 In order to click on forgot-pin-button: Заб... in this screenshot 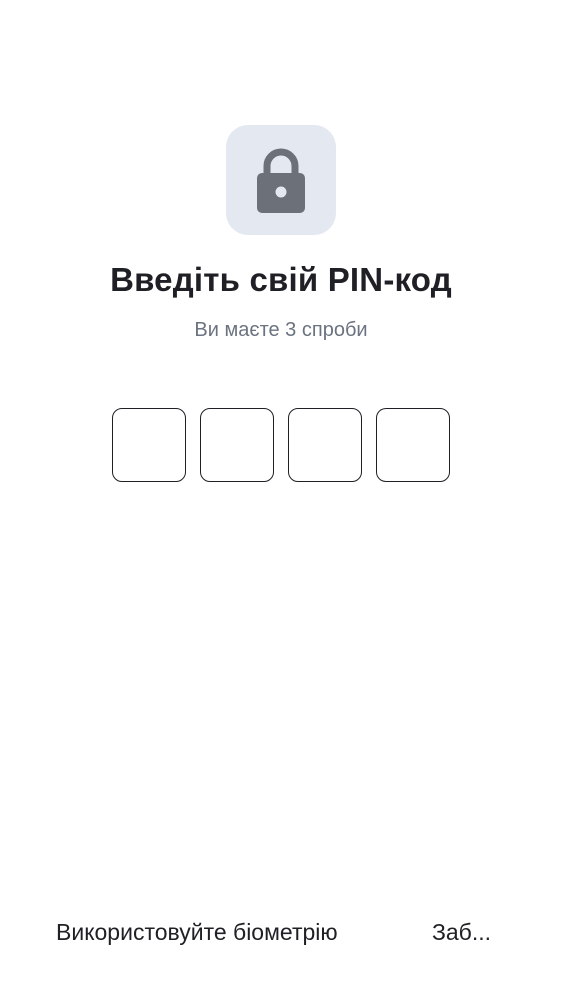, I will do `click(464, 932)`.